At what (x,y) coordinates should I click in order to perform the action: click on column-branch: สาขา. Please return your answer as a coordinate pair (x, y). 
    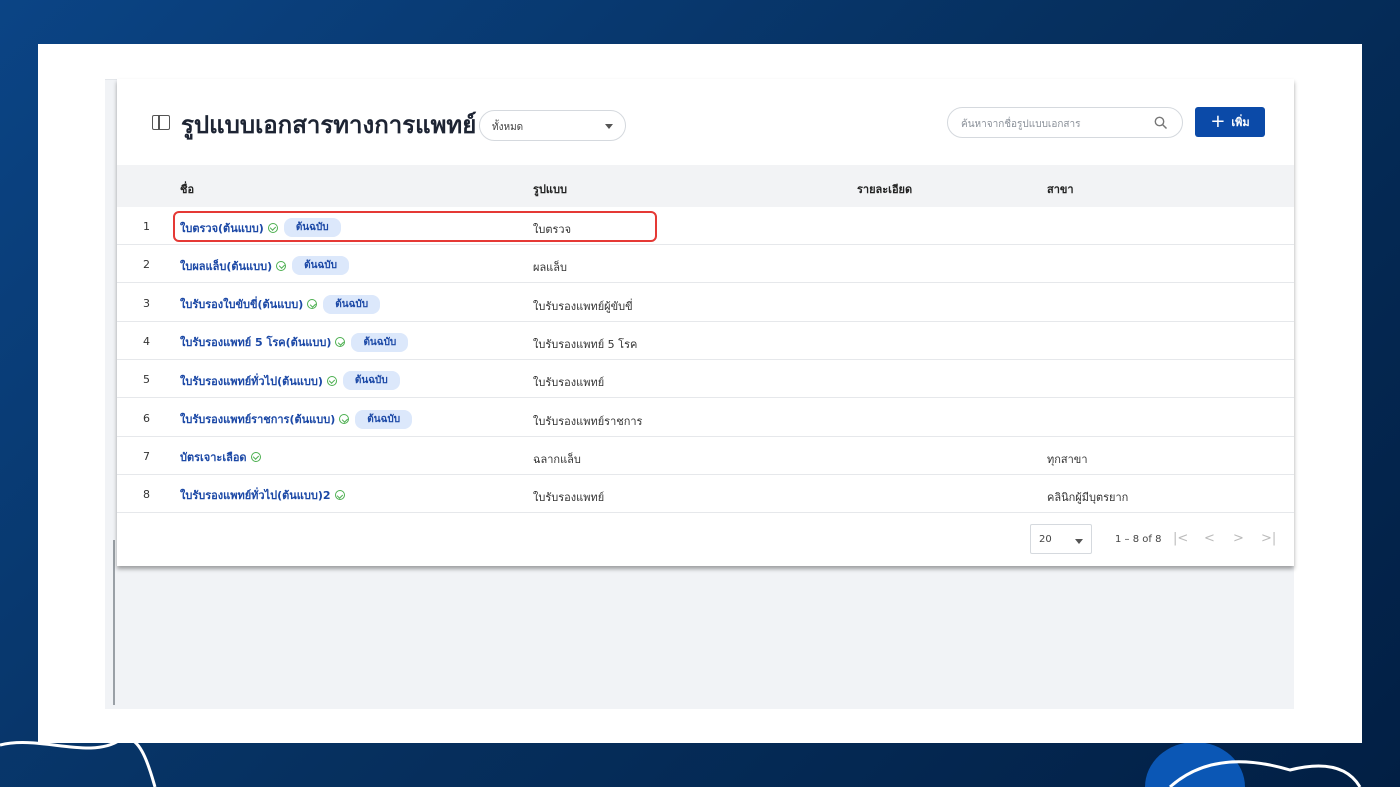
    Looking at the image, I should click on (1060, 189).